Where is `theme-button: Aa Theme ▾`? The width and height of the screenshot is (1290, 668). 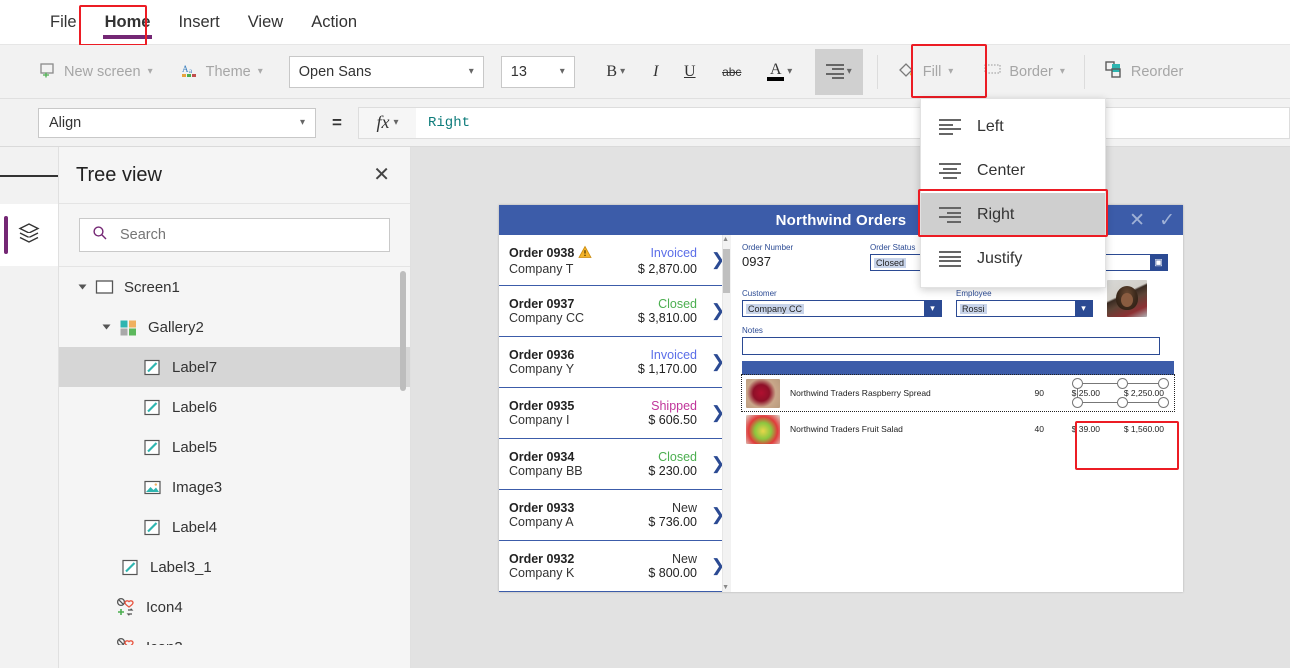 theme-button: Aa Theme ▾ is located at coordinates (222, 72).